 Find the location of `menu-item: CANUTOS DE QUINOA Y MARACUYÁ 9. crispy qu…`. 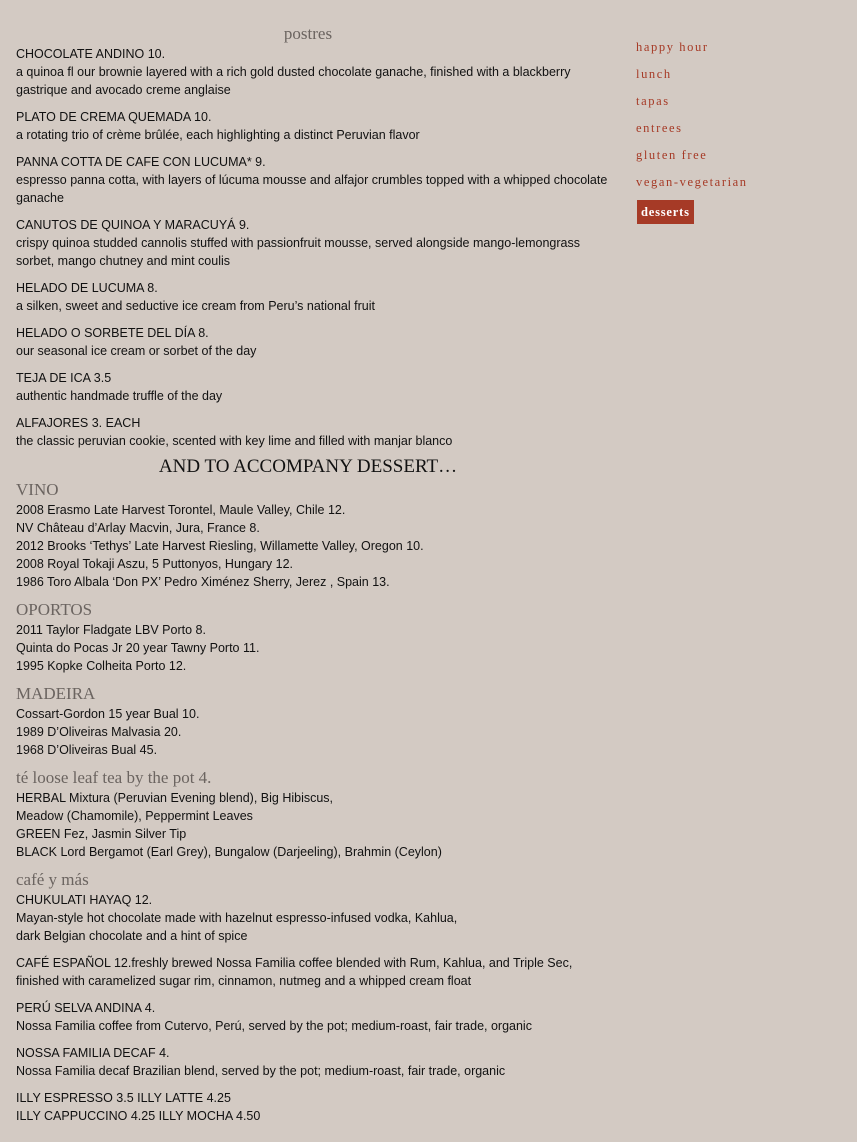

menu-item: CANUTOS DE QUINOA Y MARACUYÁ 9. crispy qu… is located at coordinates (316, 243).